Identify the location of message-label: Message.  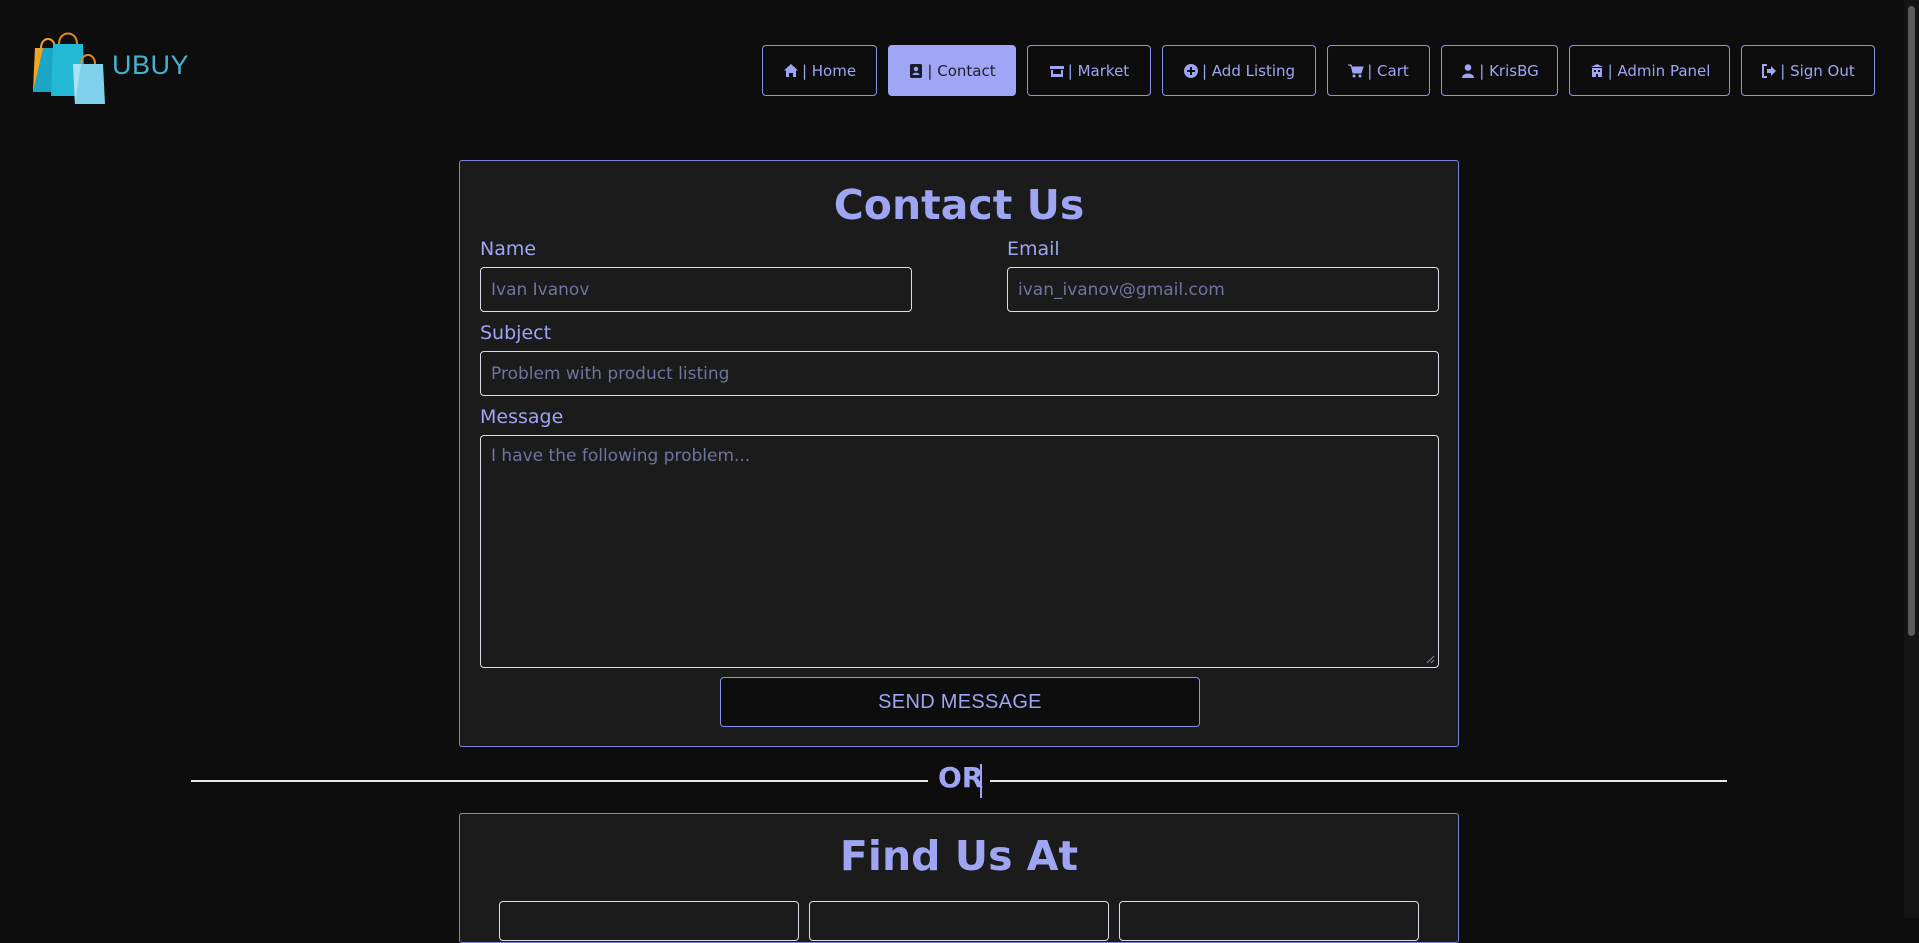
(522, 417).